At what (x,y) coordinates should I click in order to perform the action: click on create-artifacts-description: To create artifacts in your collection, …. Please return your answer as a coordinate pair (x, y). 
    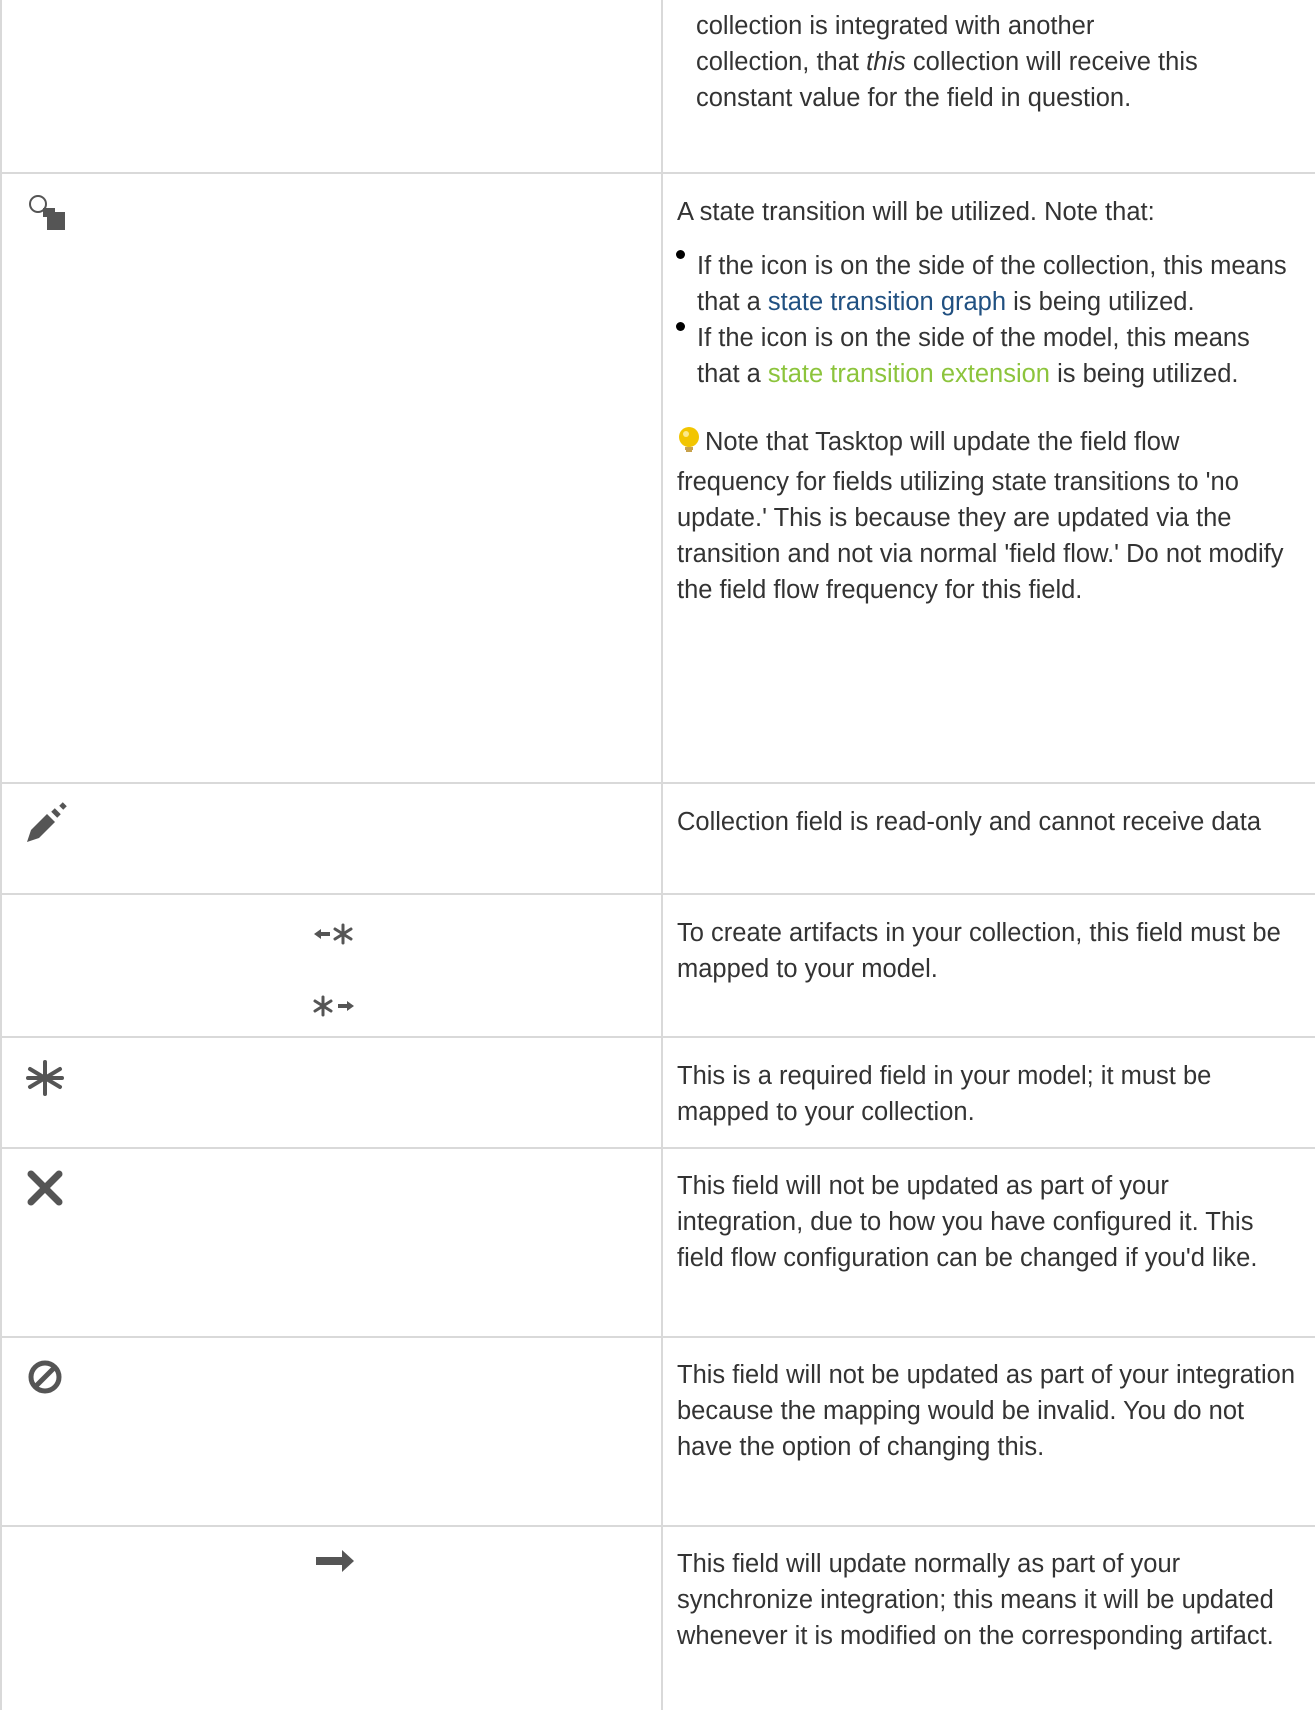
    Looking at the image, I should click on (979, 951).